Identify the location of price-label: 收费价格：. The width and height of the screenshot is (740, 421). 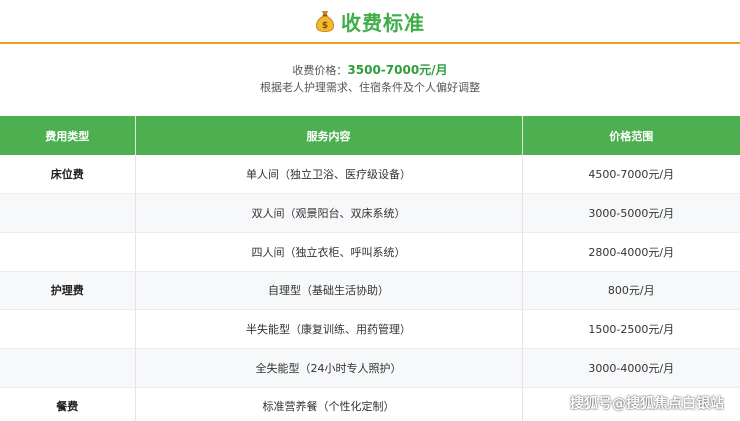
(320, 70).